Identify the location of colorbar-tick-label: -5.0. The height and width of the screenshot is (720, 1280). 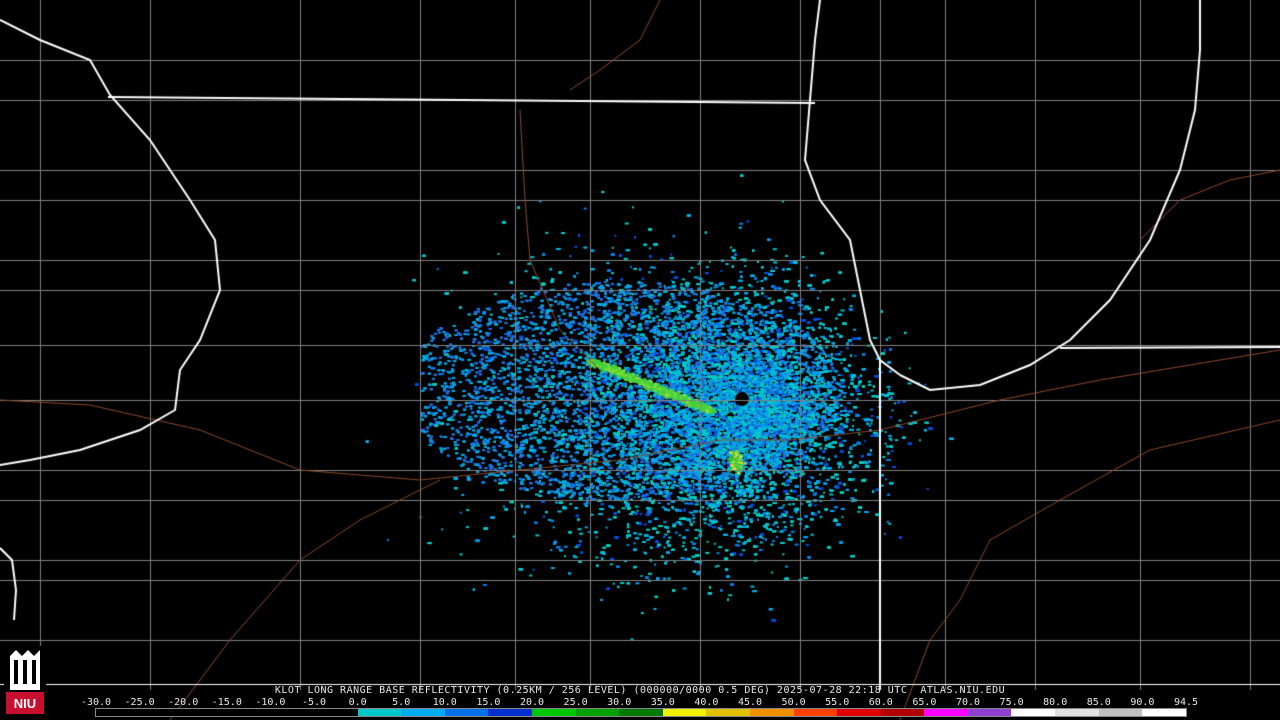
(314, 702).